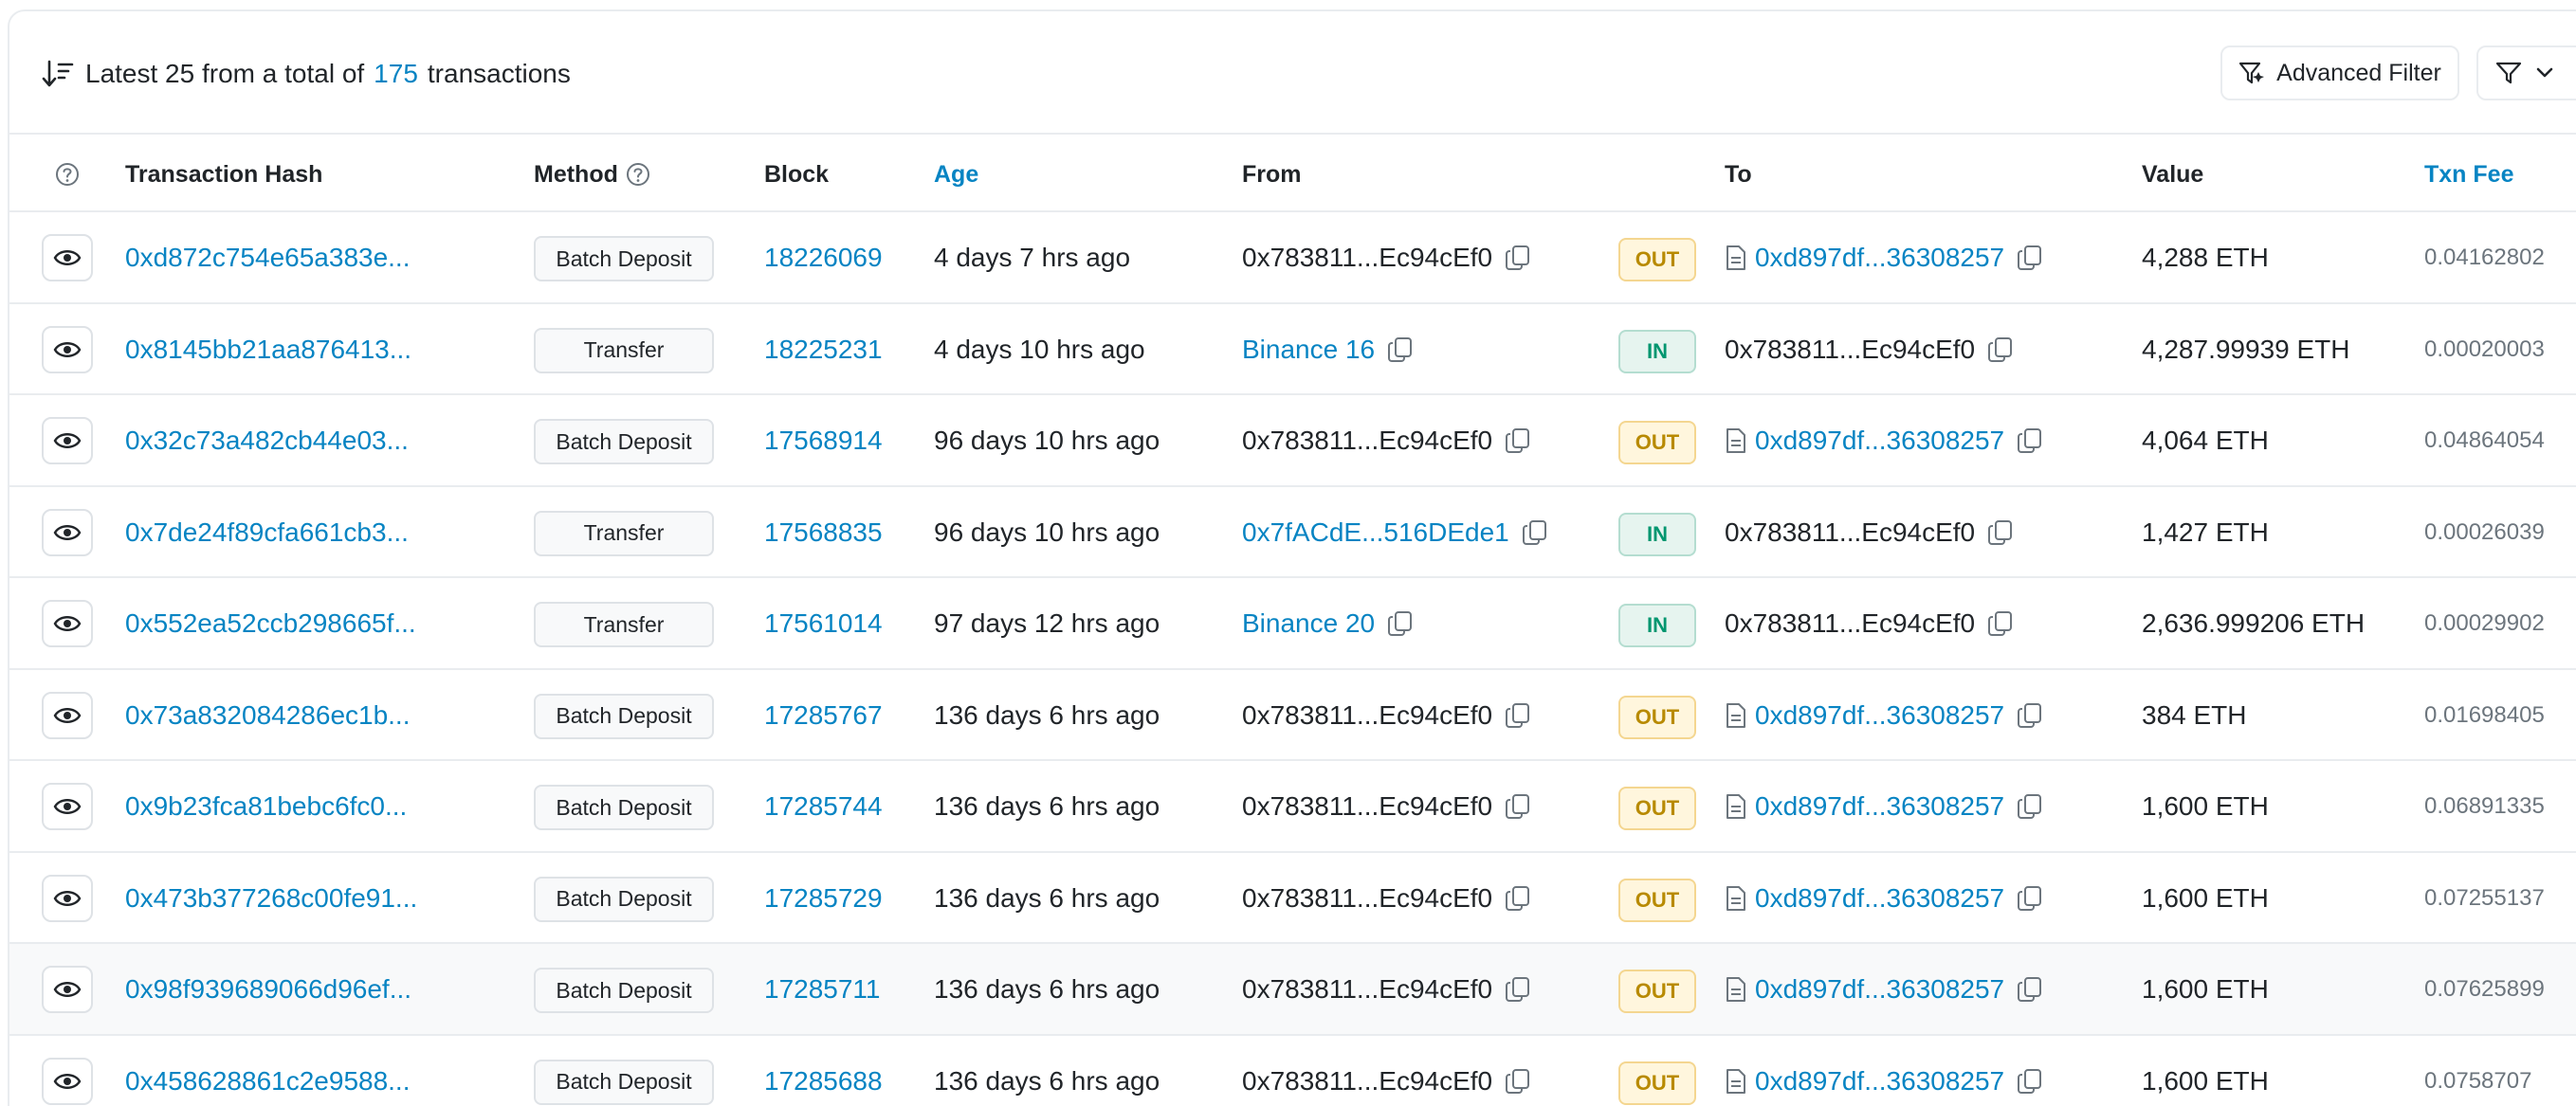 The image size is (2576, 1106). I want to click on block-link: 17568835, so click(823, 532).